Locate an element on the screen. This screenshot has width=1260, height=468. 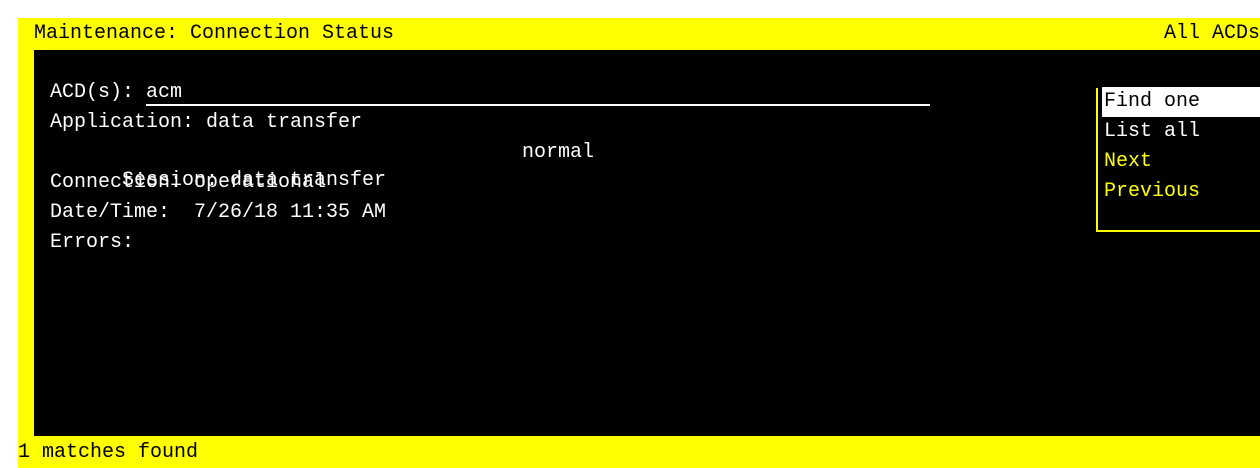
status-bar: 1 matches found is located at coordinates (639, 453).